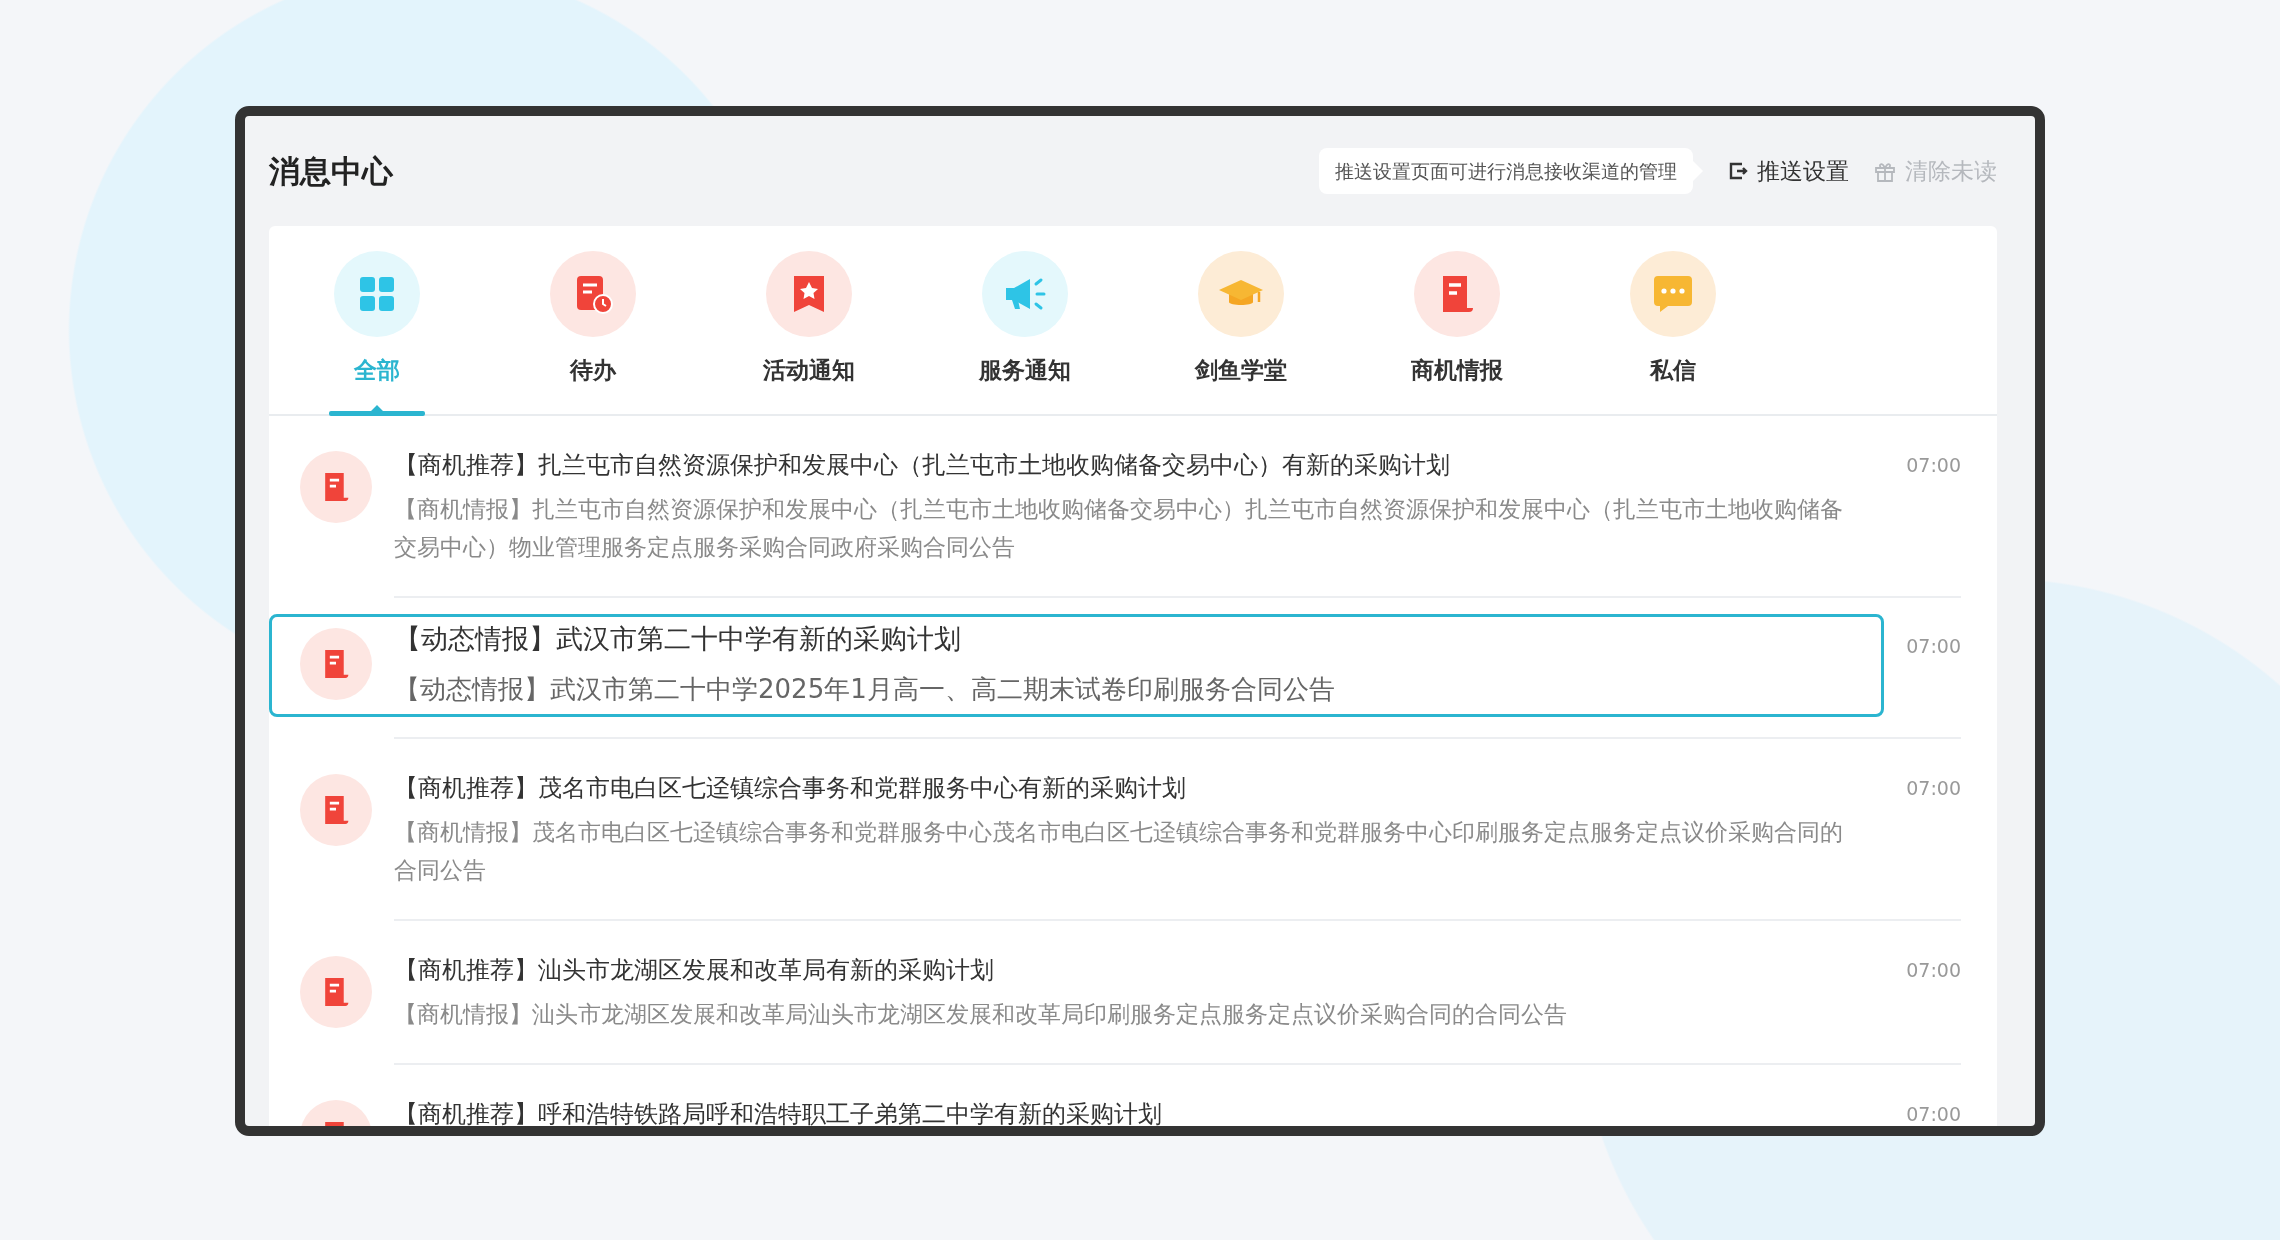 This screenshot has width=2280, height=1240. I want to click on window-title: 消息中心, so click(331, 171).